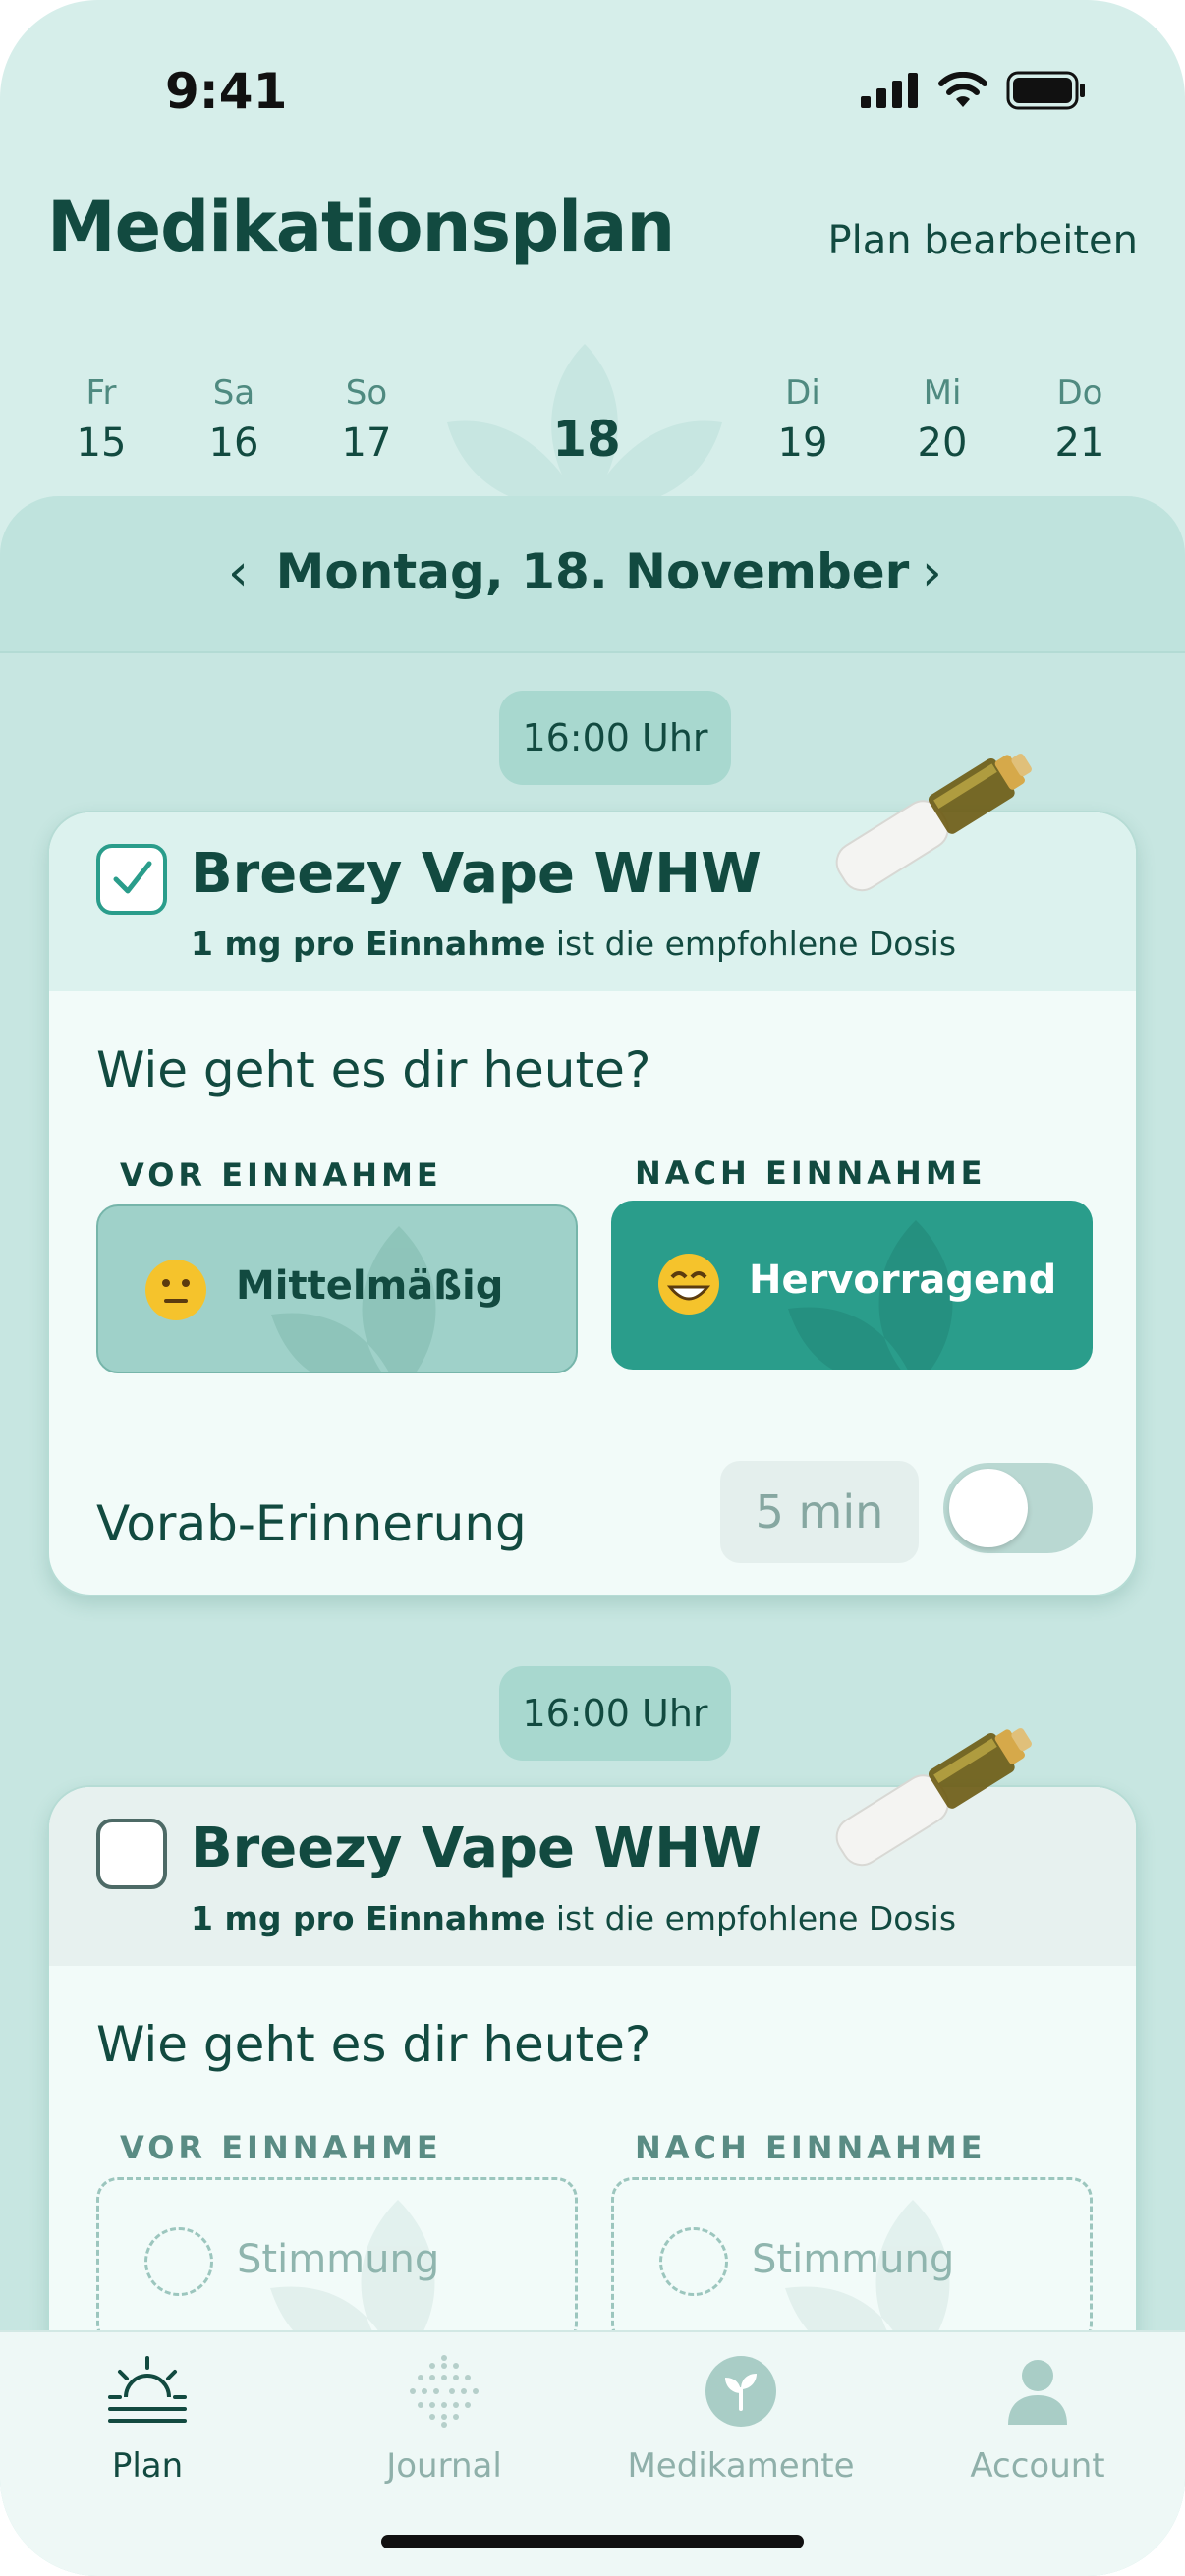  I want to click on mood-before-label: Mittelmäßig, so click(370, 1286).